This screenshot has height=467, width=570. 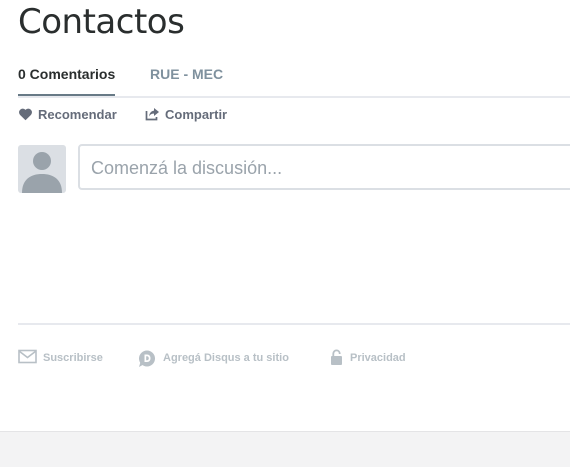 What do you see at coordinates (378, 358) in the screenshot?
I see `privacy-label: Privacidad` at bounding box center [378, 358].